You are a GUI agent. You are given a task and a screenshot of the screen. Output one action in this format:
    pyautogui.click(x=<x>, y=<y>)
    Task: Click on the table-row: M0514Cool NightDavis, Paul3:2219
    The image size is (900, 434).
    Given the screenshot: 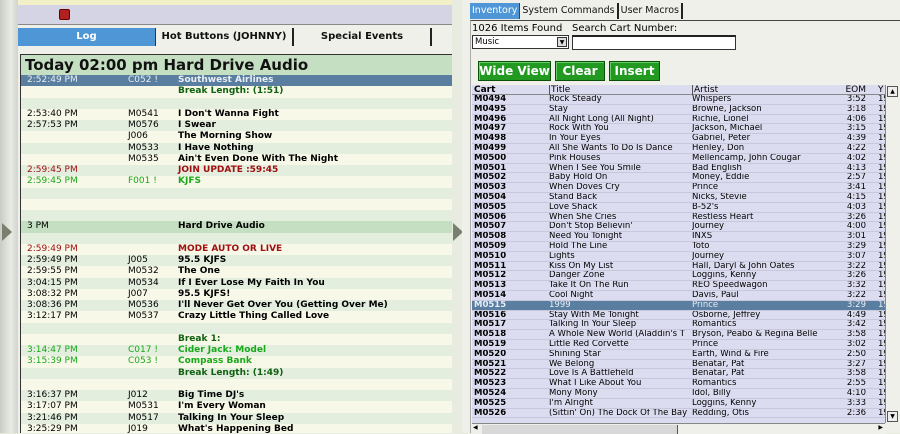 What is the action you would take?
    pyautogui.click(x=678, y=296)
    